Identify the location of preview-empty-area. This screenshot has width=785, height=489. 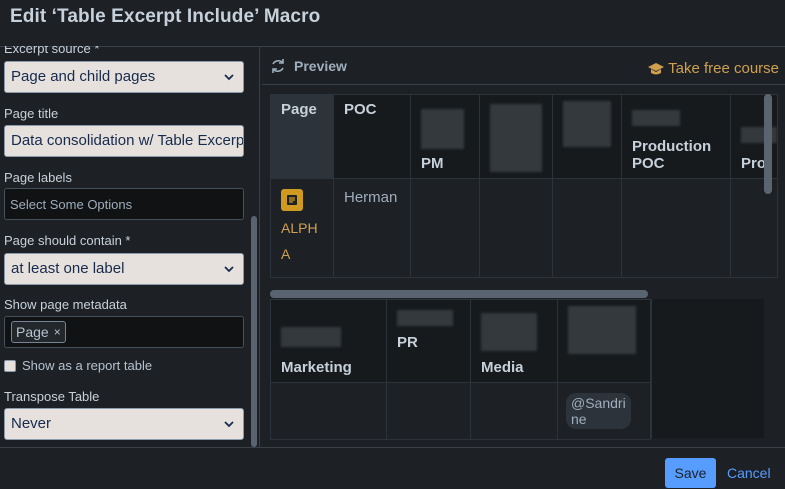
(707, 368).